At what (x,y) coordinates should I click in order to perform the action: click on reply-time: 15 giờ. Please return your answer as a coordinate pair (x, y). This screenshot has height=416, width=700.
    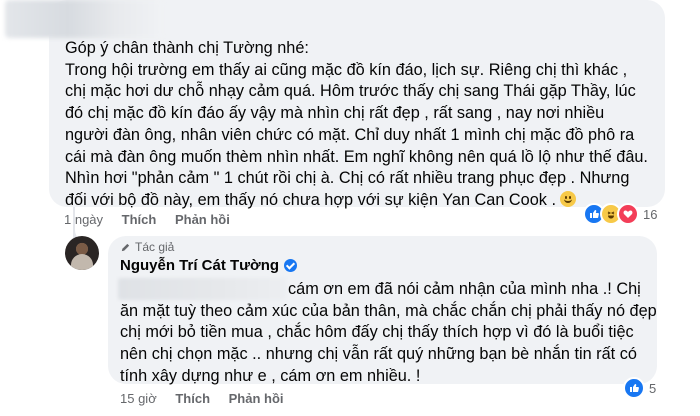
    Looking at the image, I should click on (138, 398).